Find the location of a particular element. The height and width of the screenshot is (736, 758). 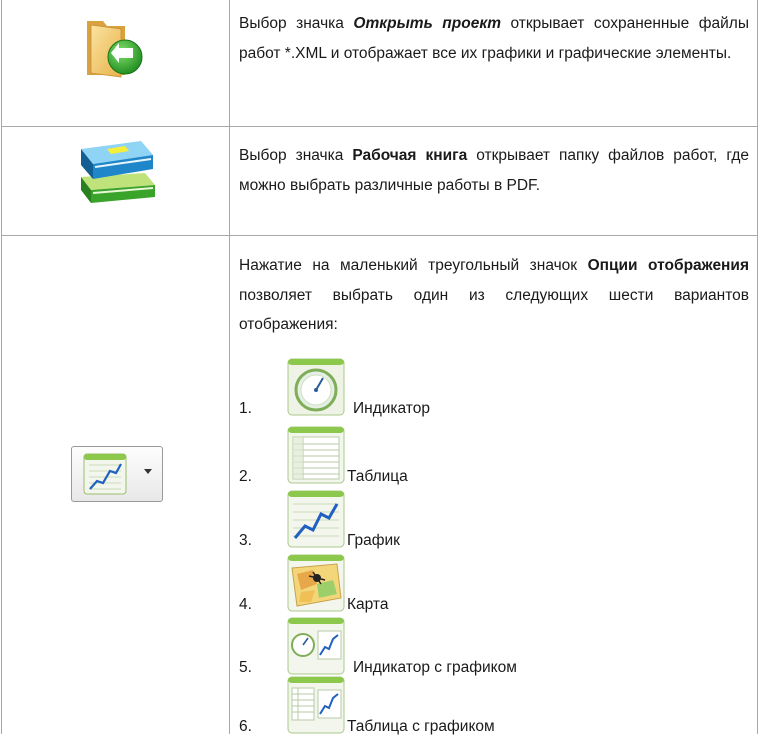

option-number: 1. is located at coordinates (245, 408).